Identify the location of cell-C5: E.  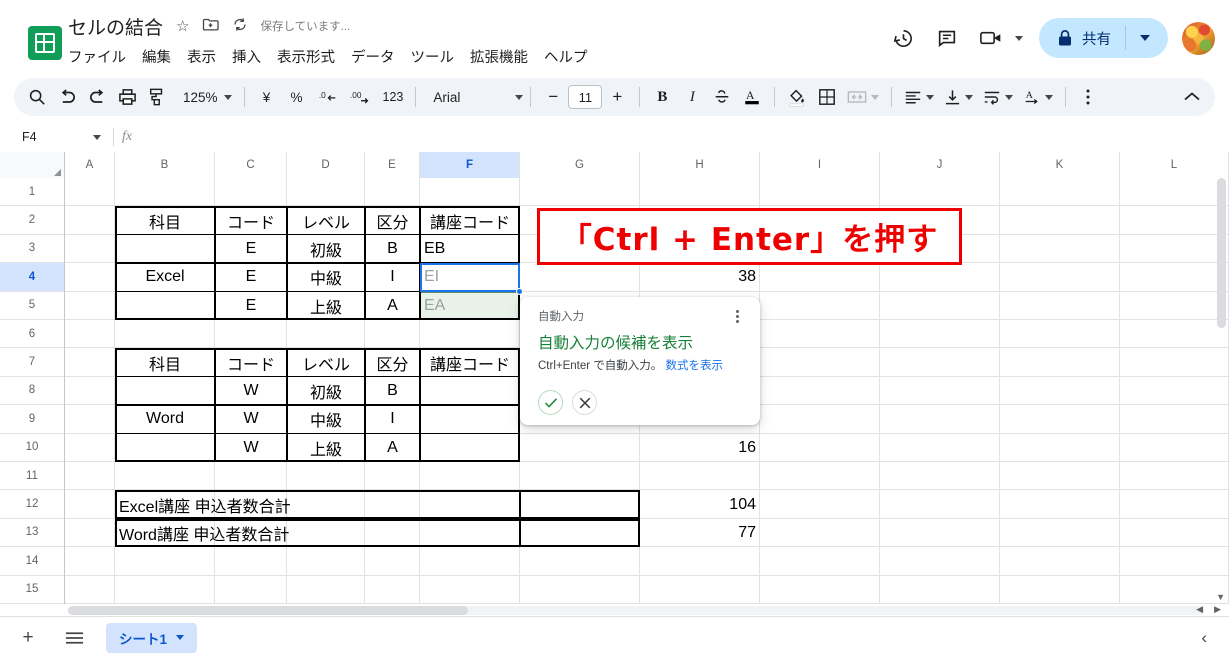
(251, 306).